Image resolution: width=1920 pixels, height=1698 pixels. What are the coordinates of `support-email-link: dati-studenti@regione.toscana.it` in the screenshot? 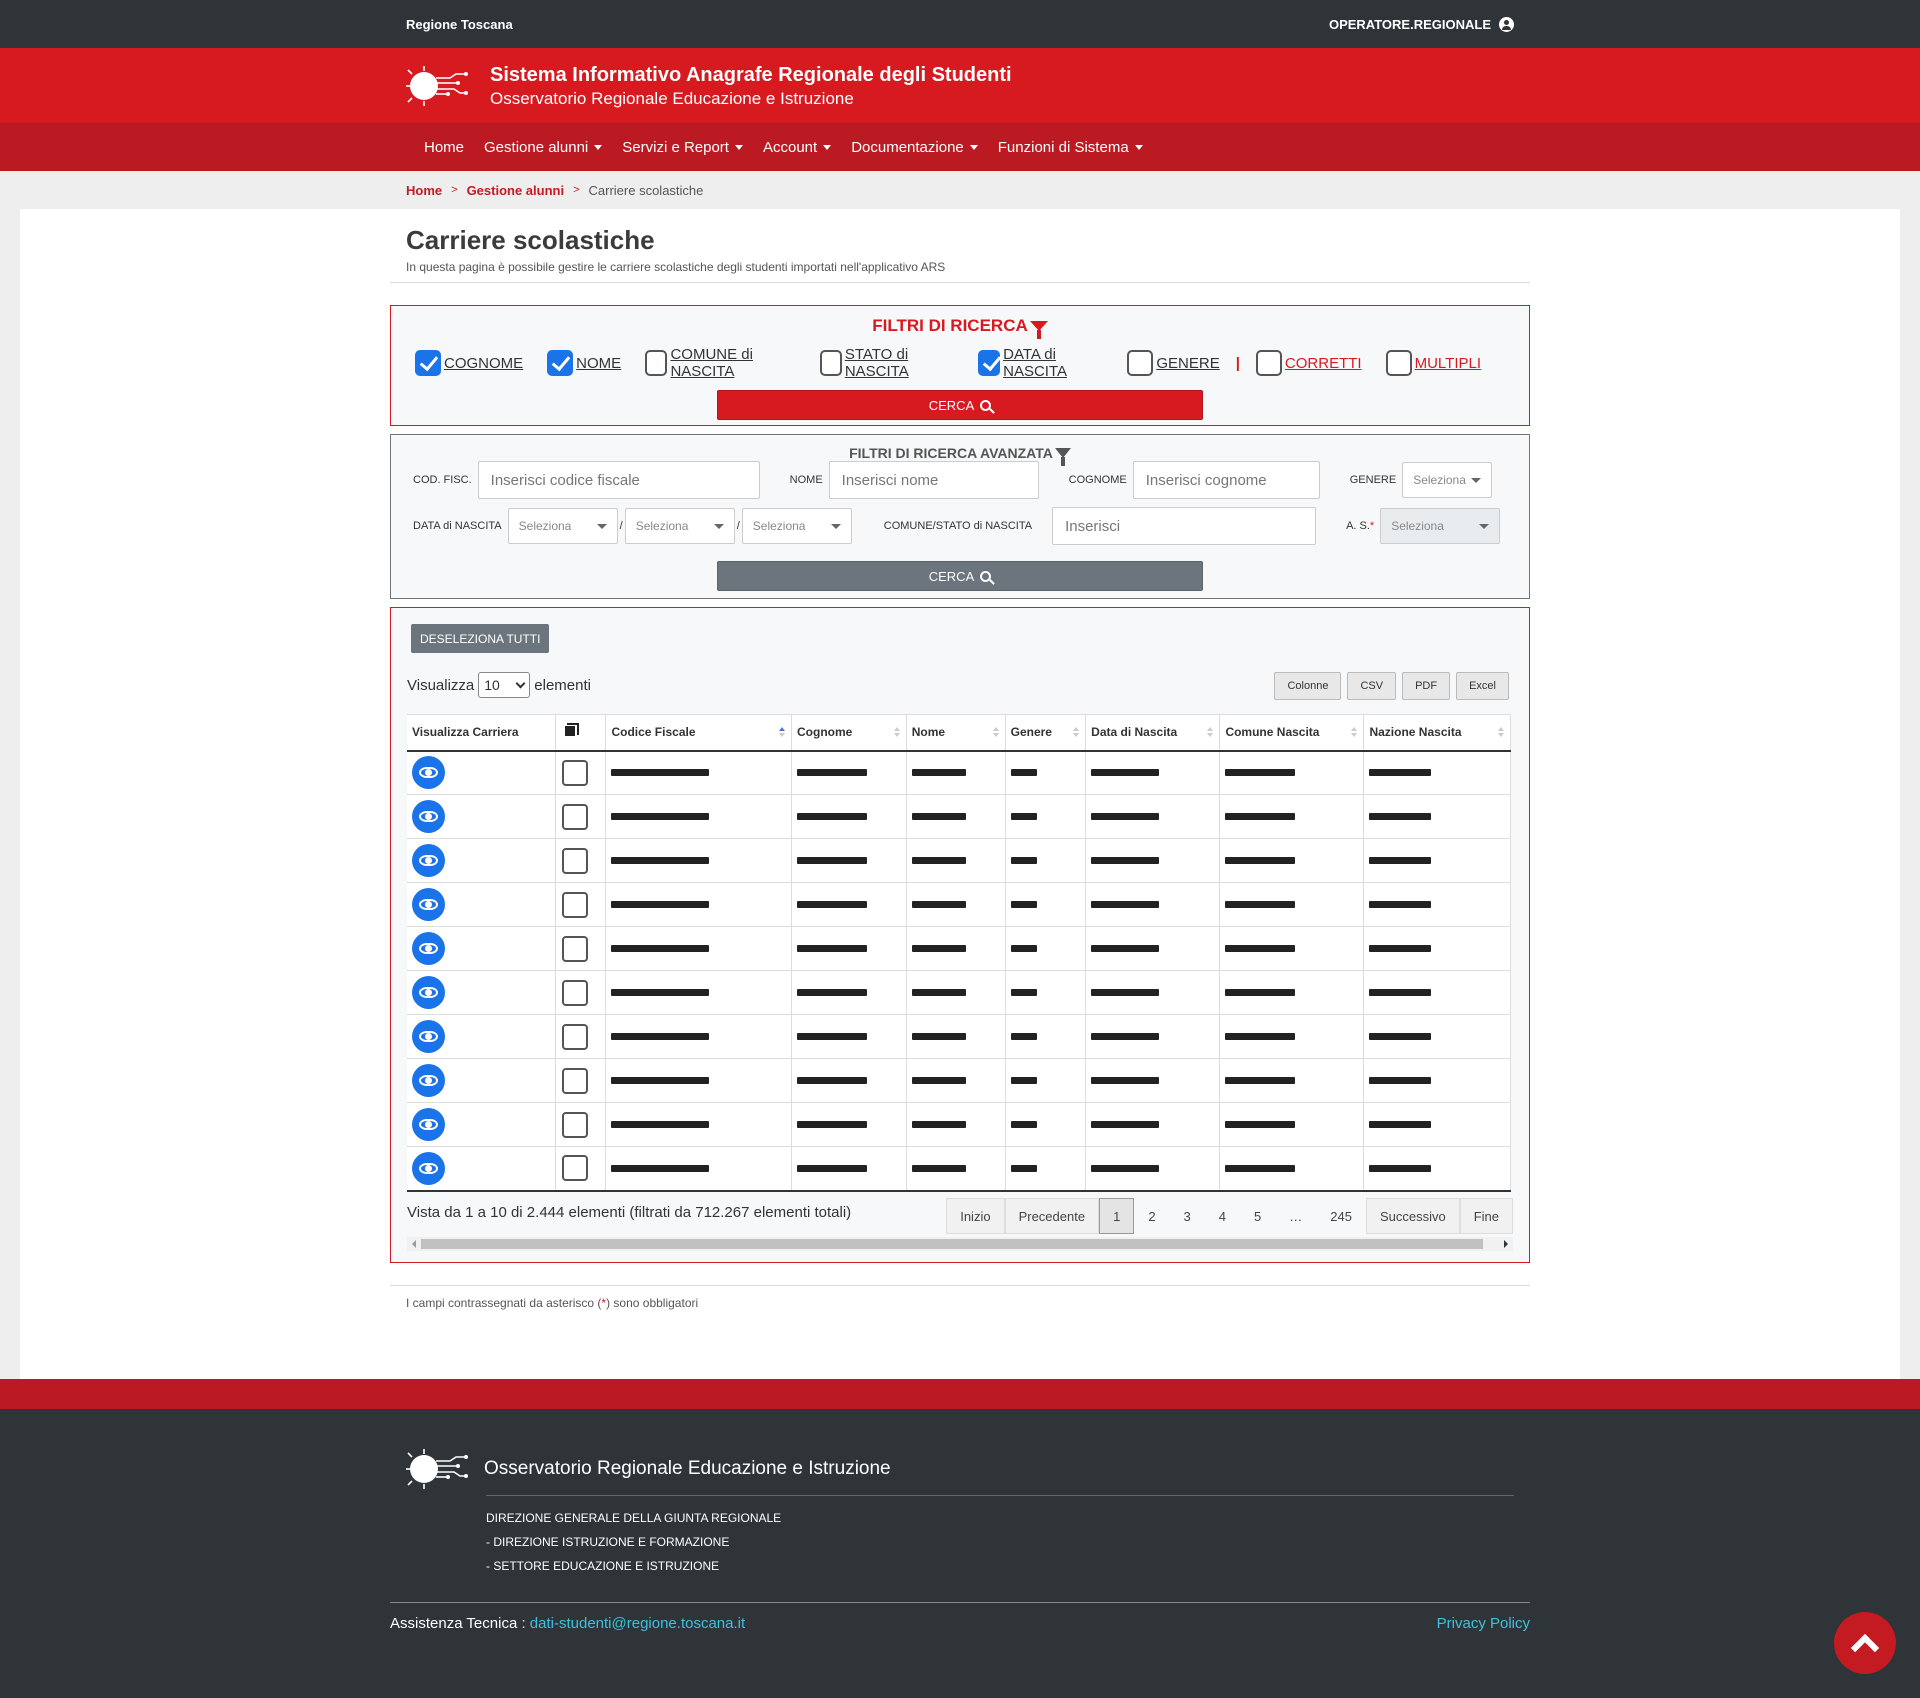 It's located at (637, 1623).